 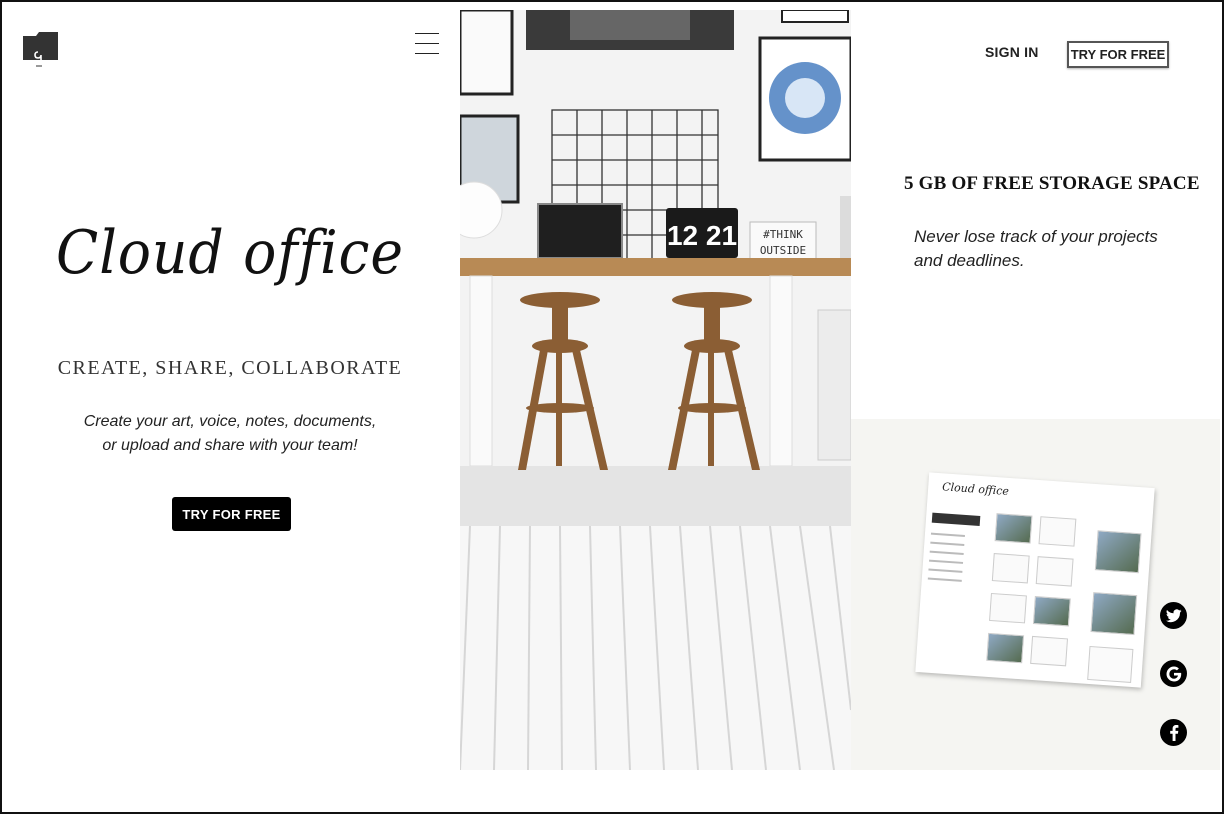 I want to click on try-for-free-button: TRY FOR FREE, so click(x=231, y=514).